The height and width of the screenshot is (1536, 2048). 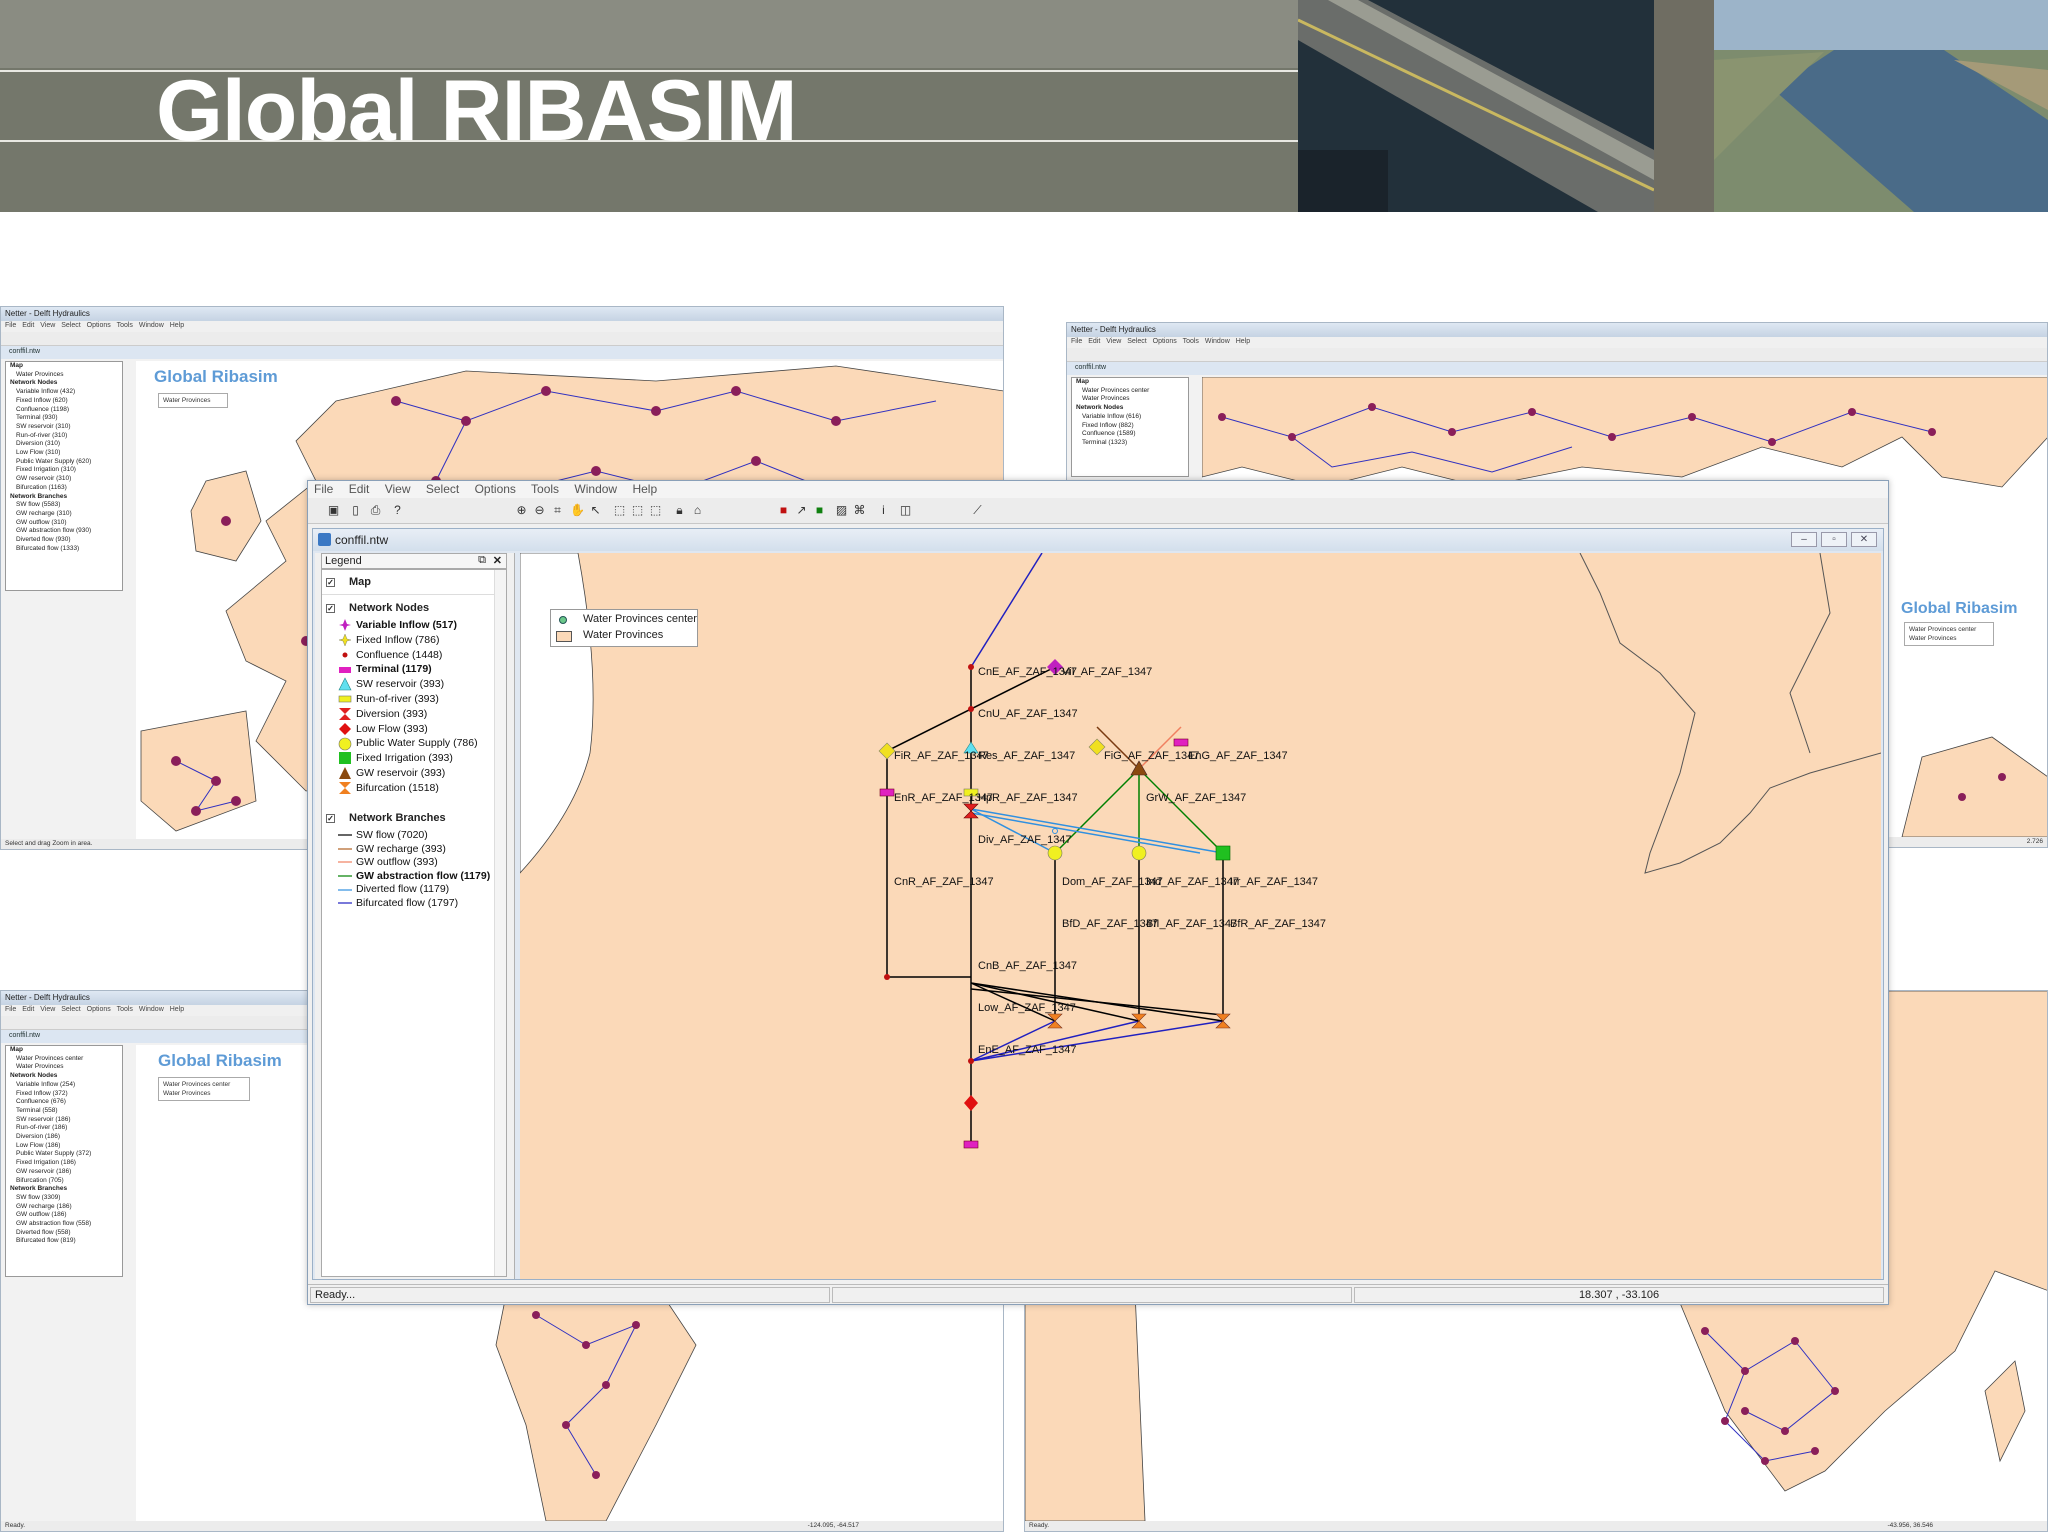 I want to click on legend-item-terminal: Terminal (1179), so click(x=385, y=669).